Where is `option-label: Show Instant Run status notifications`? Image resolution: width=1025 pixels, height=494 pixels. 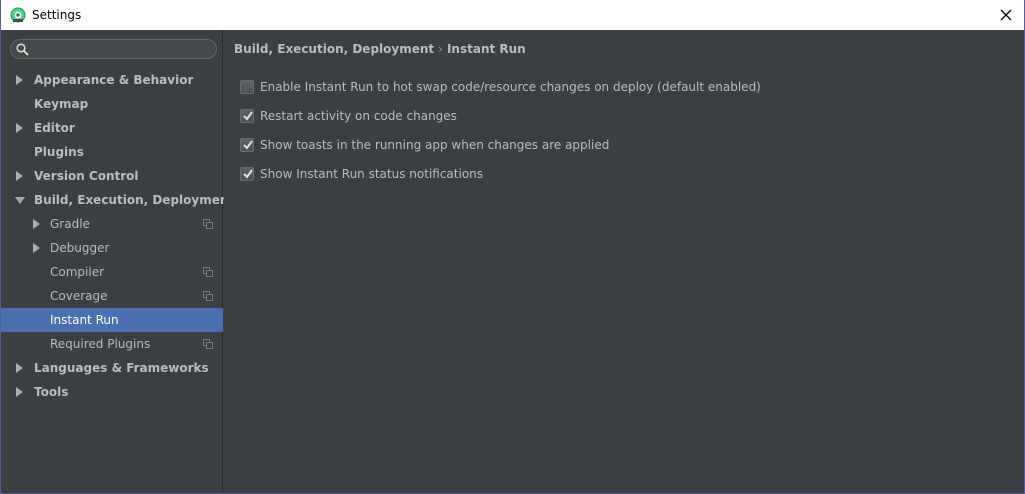
option-label: Show Instant Run status notifications is located at coordinates (372, 173).